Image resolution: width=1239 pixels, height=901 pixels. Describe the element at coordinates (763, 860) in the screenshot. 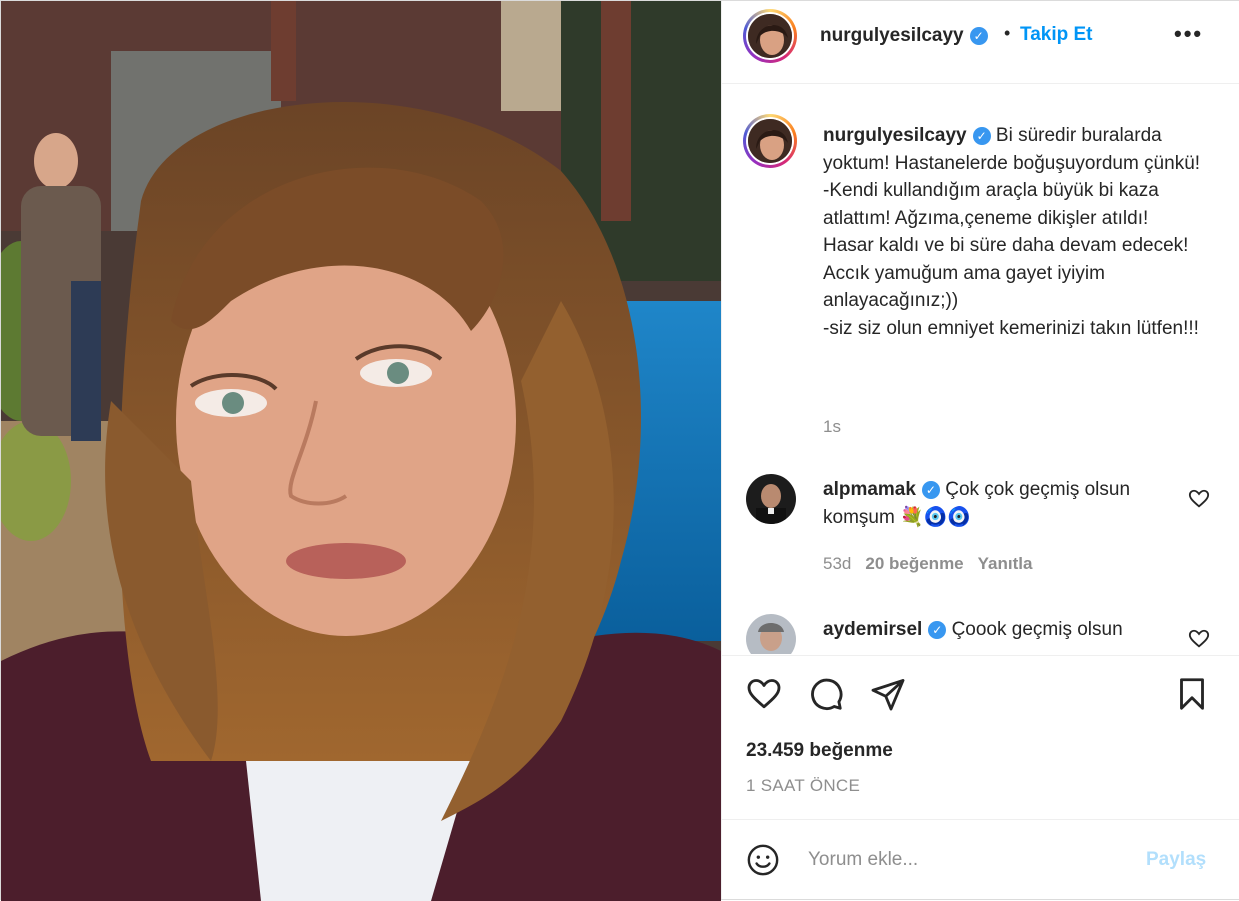

I see `smiley-icon` at that location.